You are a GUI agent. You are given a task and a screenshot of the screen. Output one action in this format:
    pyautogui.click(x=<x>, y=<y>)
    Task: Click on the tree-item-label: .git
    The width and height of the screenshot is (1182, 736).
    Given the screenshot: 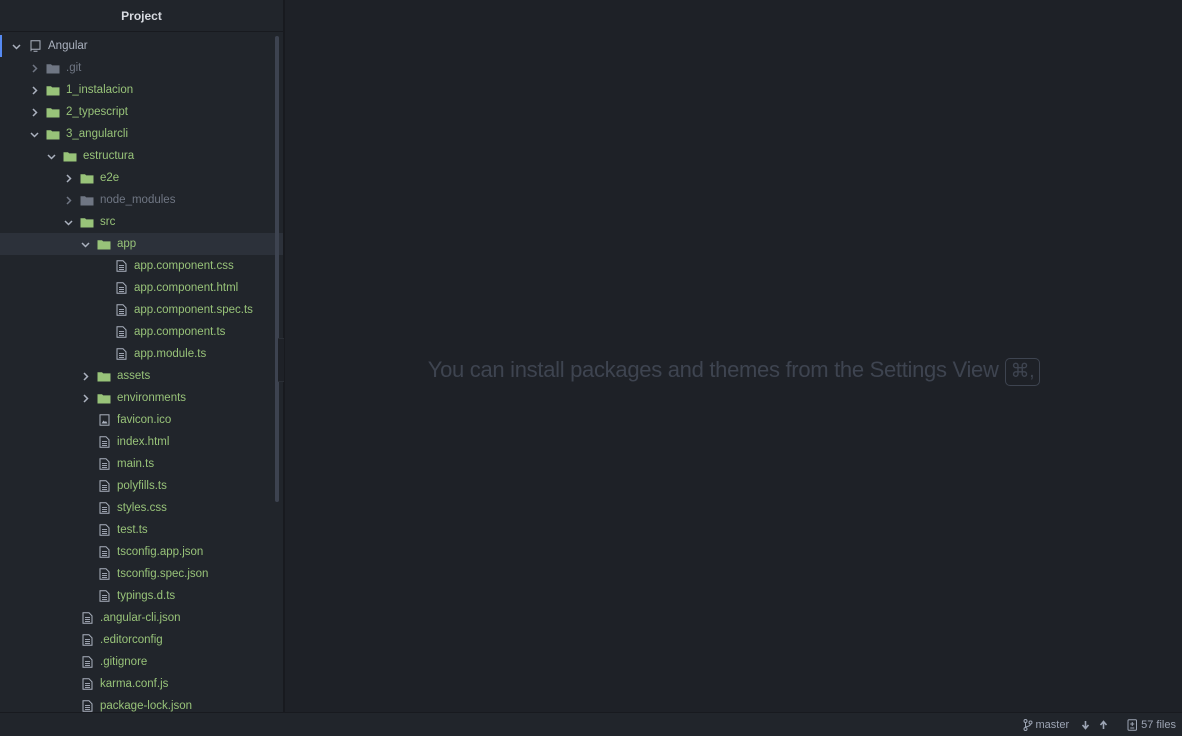 What is the action you would take?
    pyautogui.click(x=74, y=68)
    